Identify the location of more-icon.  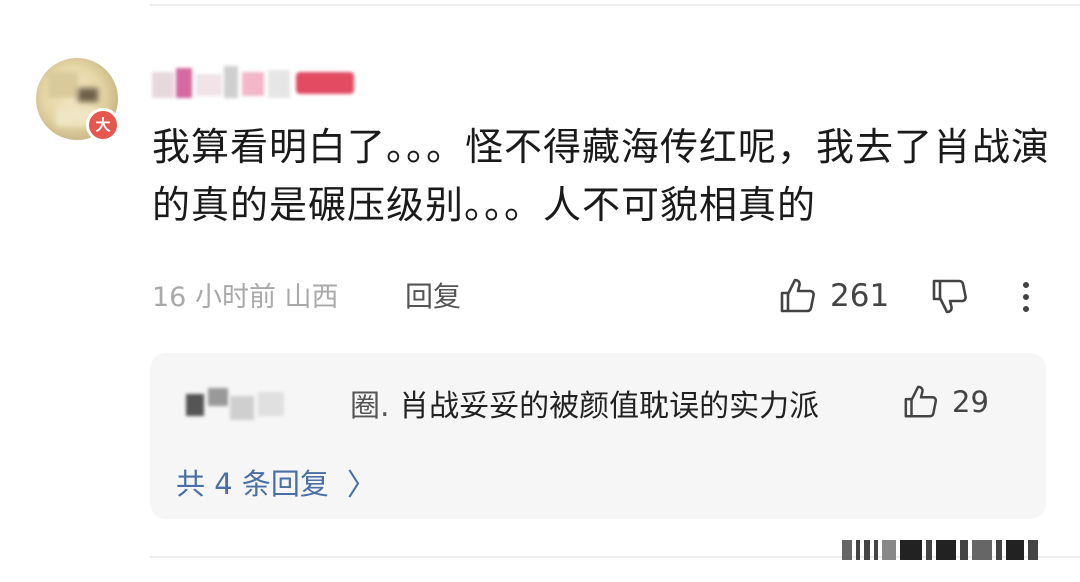
(1026, 298).